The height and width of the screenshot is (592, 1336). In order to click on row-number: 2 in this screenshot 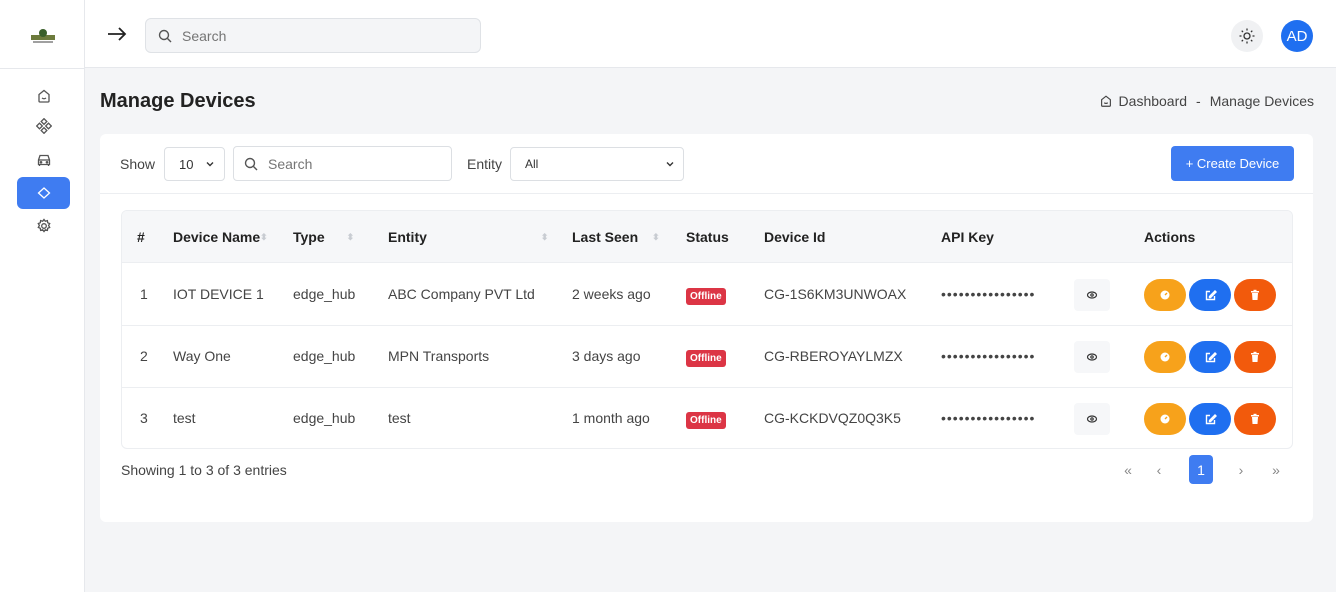, I will do `click(144, 356)`.